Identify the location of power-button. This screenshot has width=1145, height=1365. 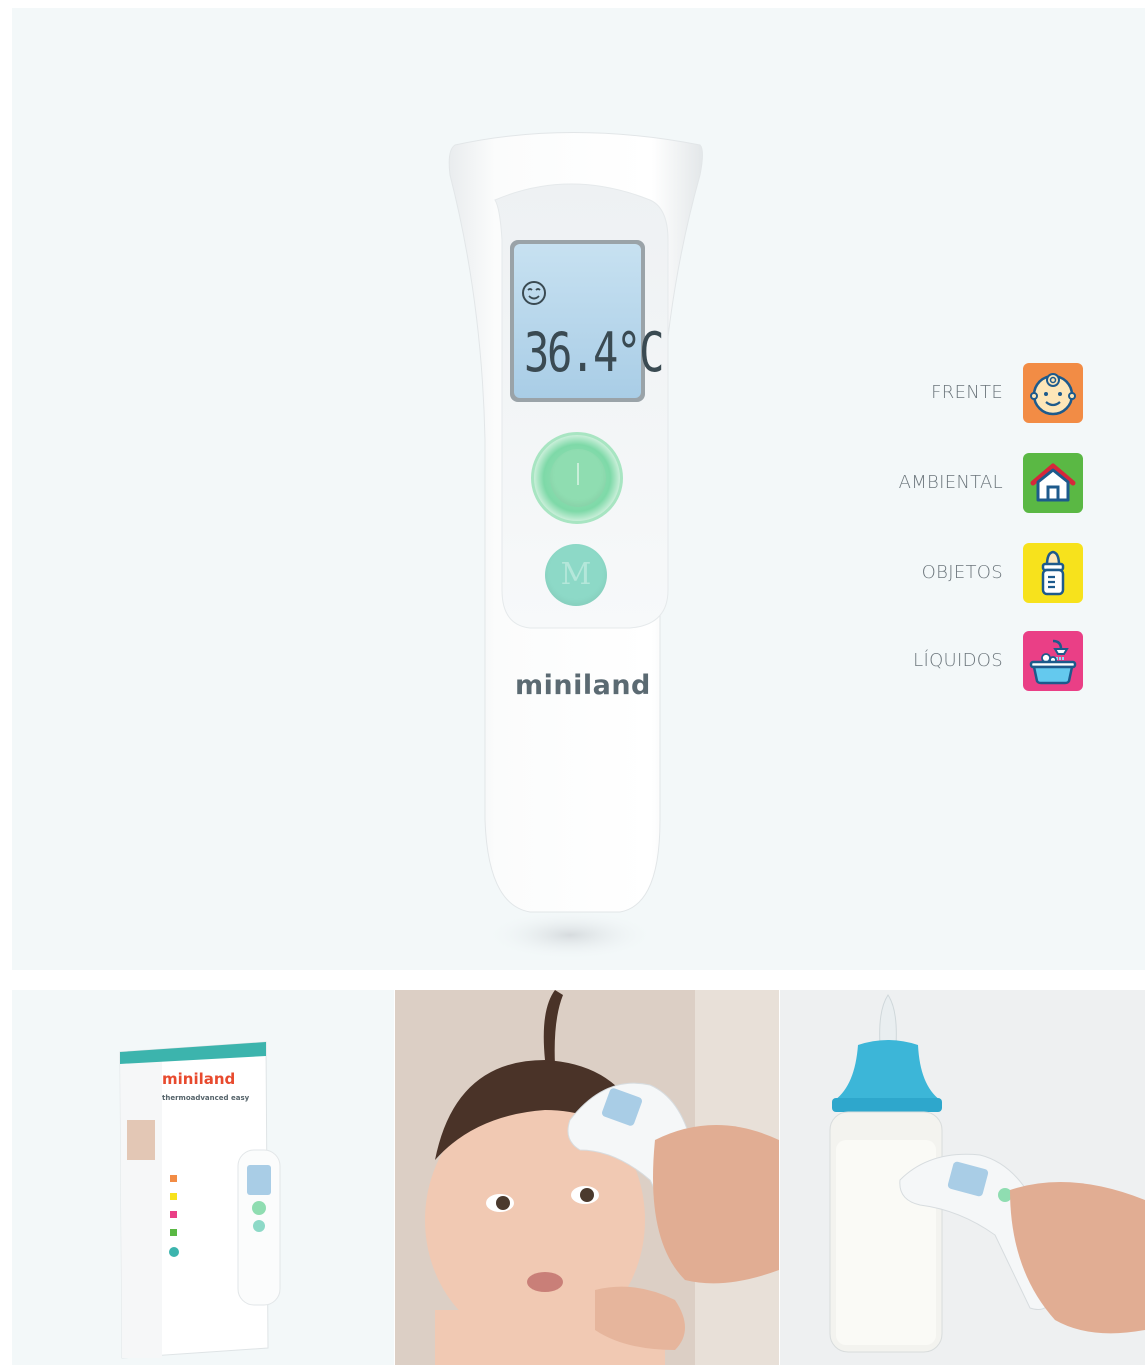
(577, 478).